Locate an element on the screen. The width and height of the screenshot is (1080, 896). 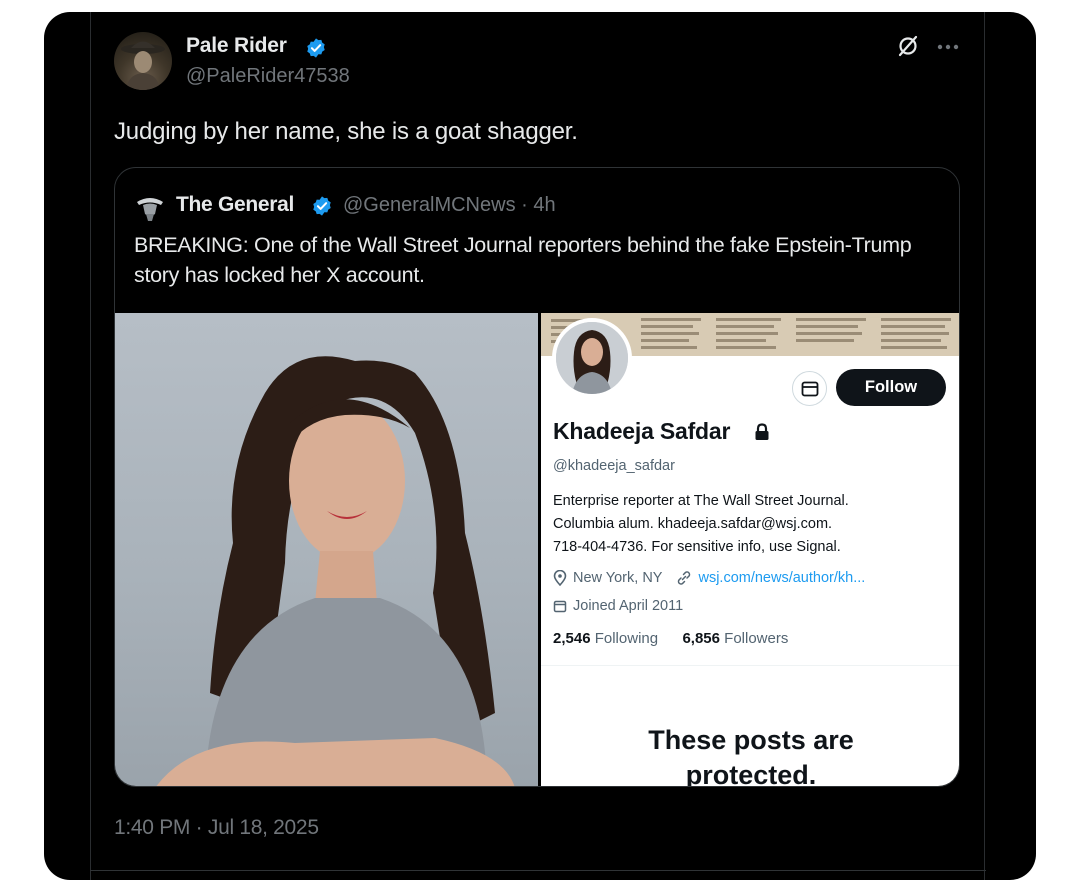
grok-icon is located at coordinates (908, 46).